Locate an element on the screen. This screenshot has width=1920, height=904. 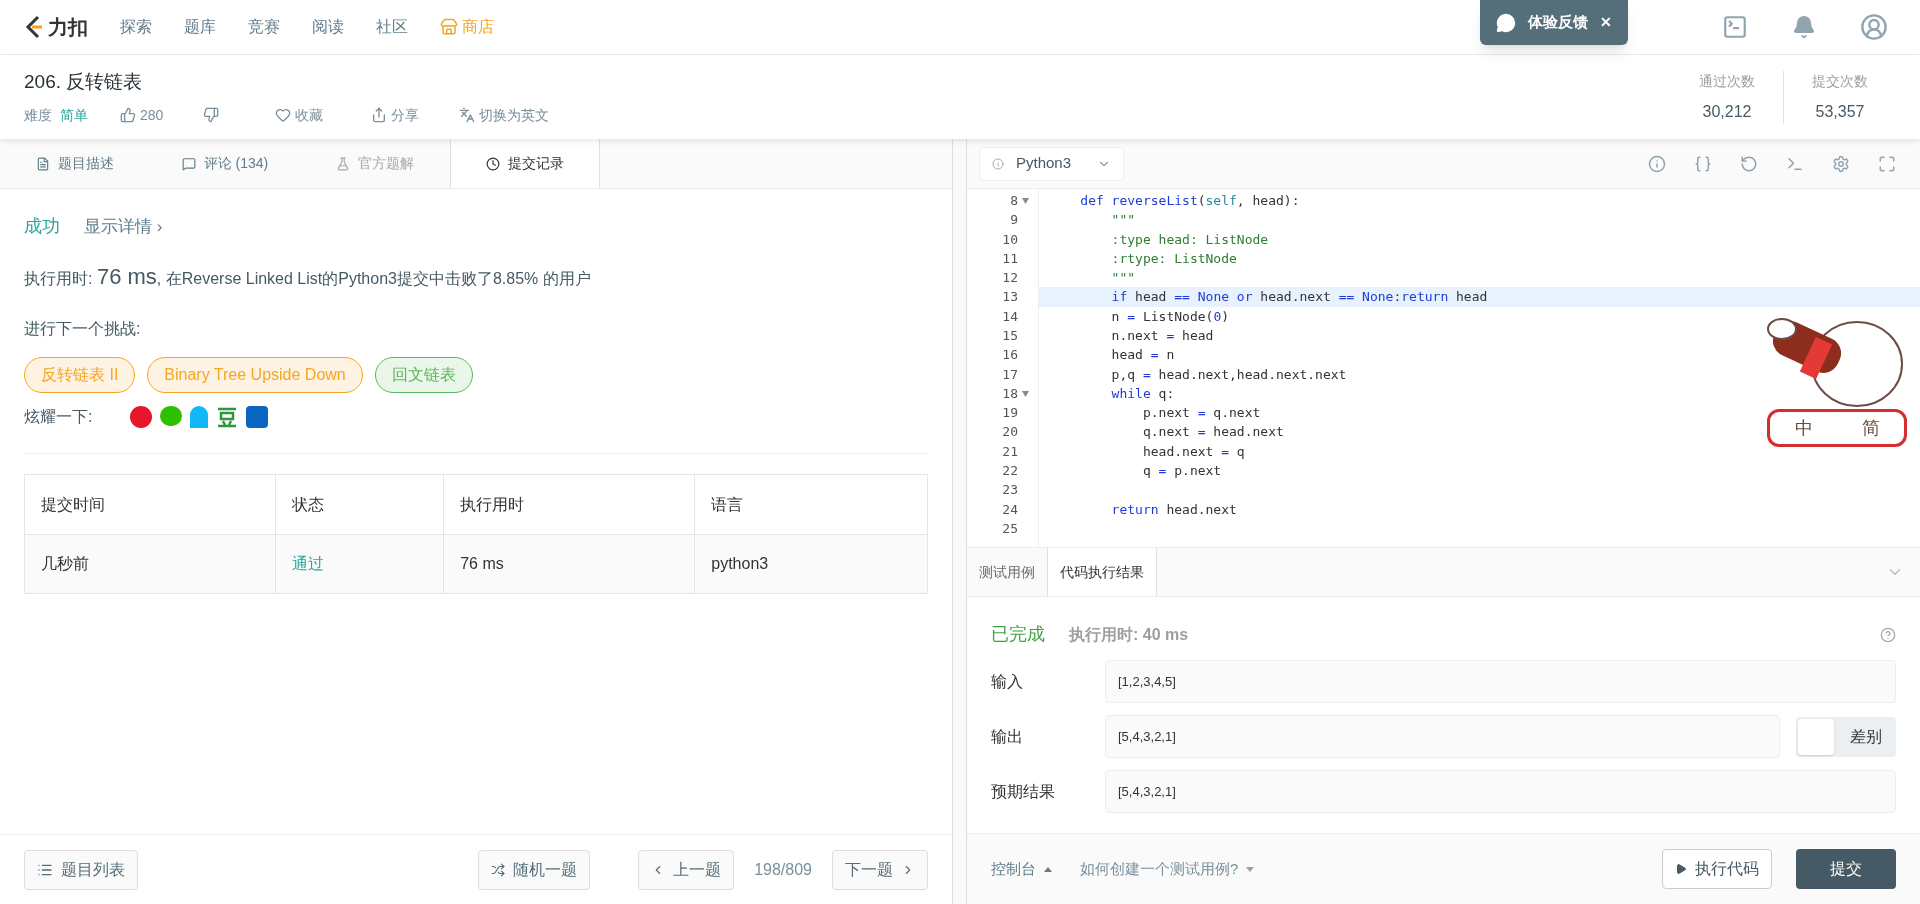
like-button: 280 is located at coordinates (142, 115).